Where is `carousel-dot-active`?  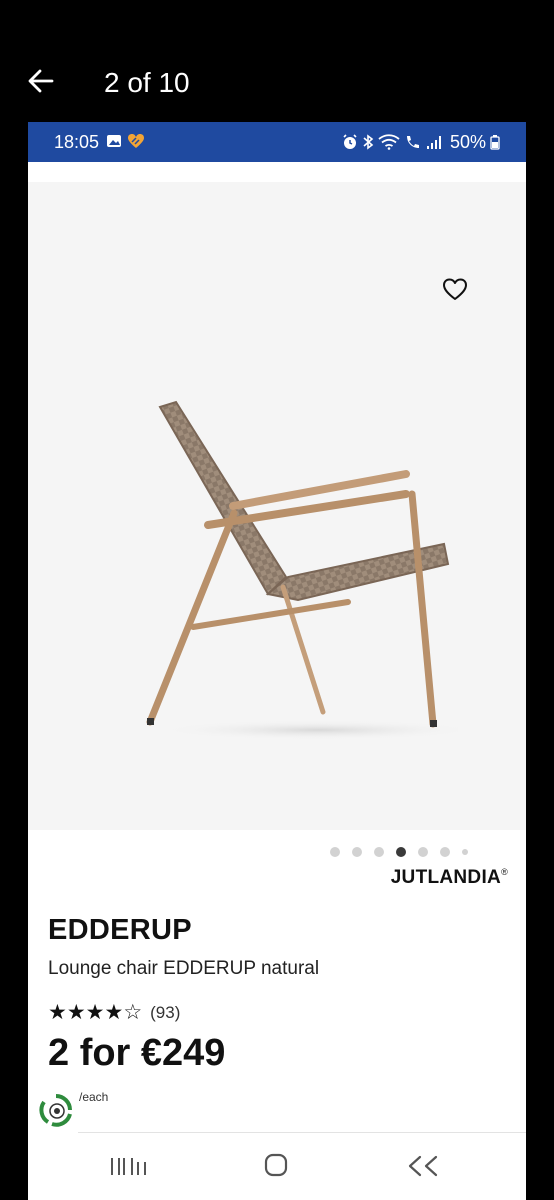 carousel-dot-active is located at coordinates (401, 852).